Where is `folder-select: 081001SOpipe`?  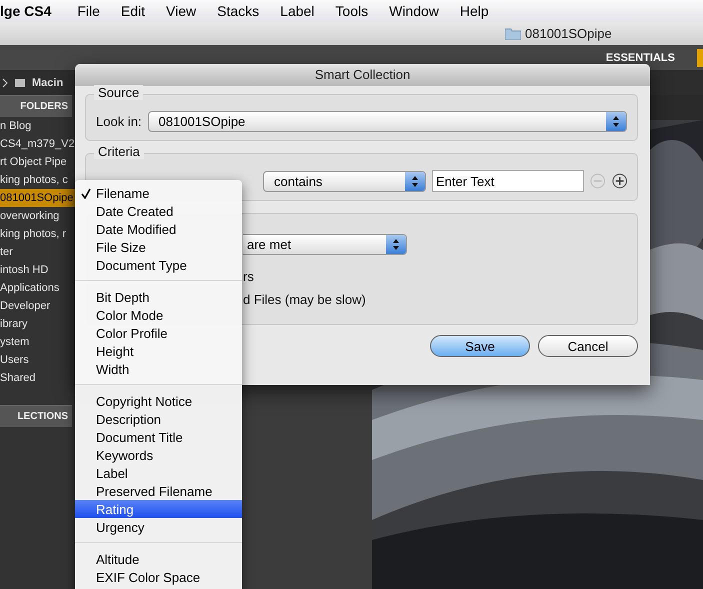 folder-select: 081001SOpipe is located at coordinates (387, 121).